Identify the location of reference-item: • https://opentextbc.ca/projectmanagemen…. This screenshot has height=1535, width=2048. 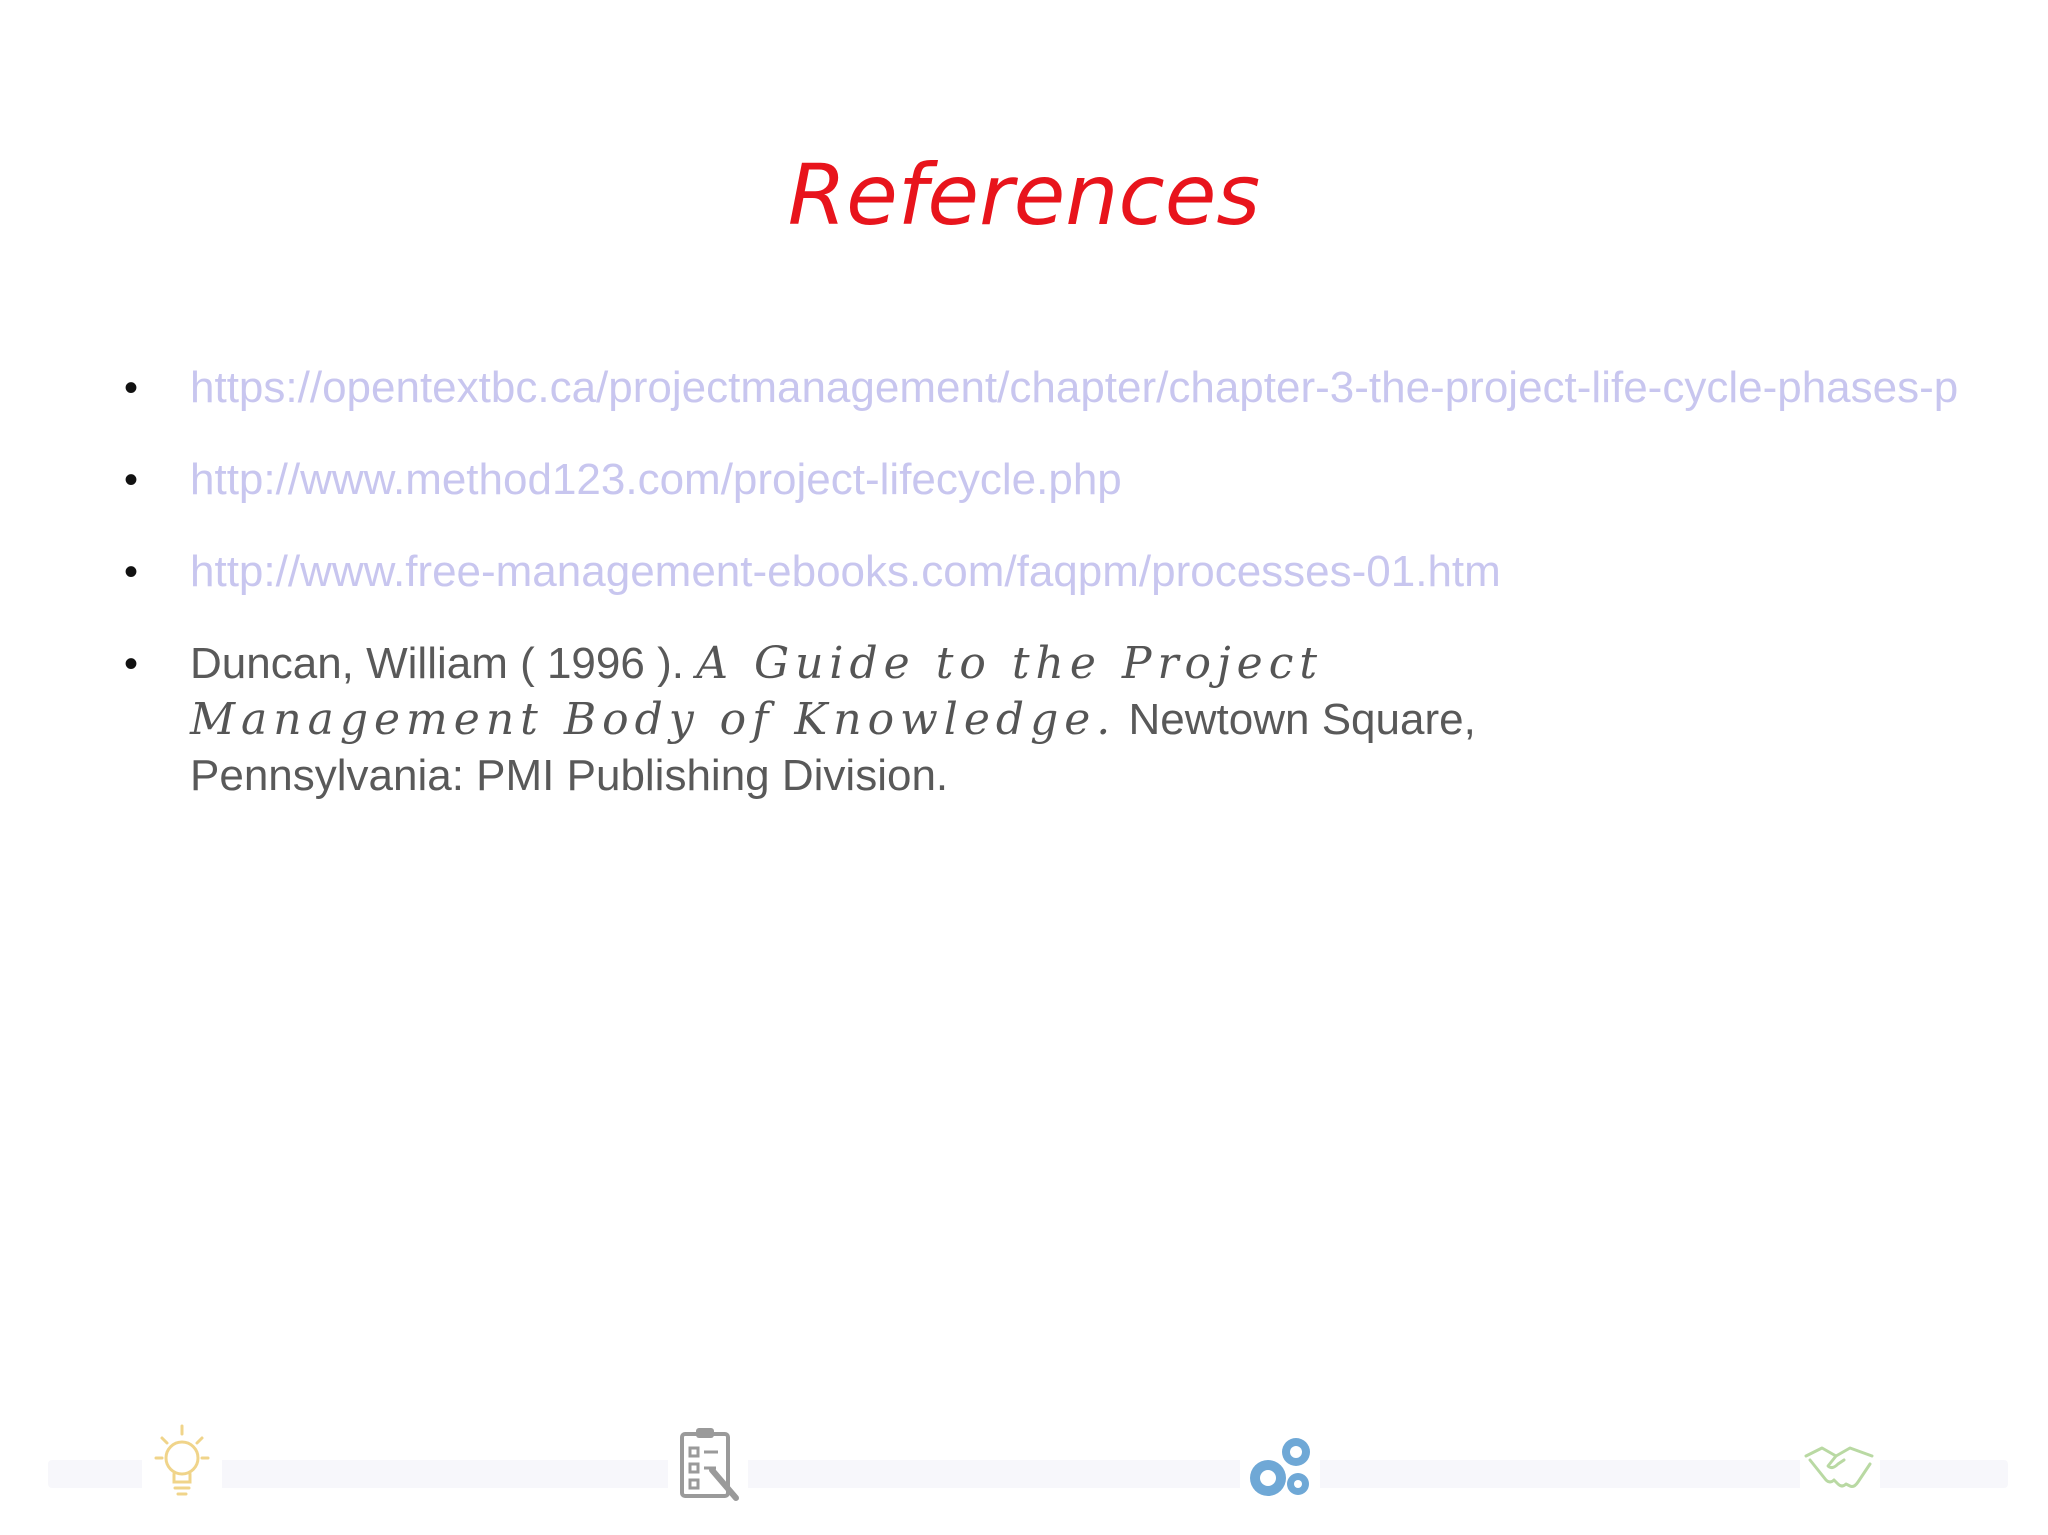
(1024, 388).